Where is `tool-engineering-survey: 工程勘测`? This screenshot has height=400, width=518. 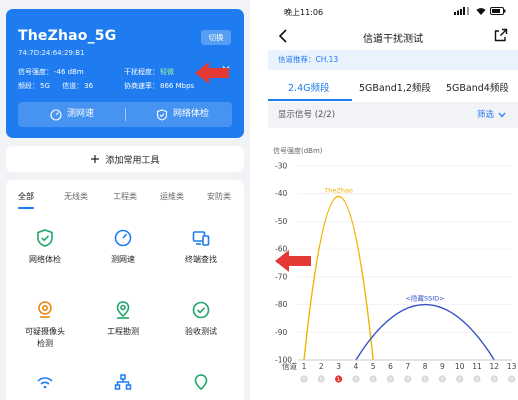 tool-engineering-survey: 工程勘测 is located at coordinates (123, 319).